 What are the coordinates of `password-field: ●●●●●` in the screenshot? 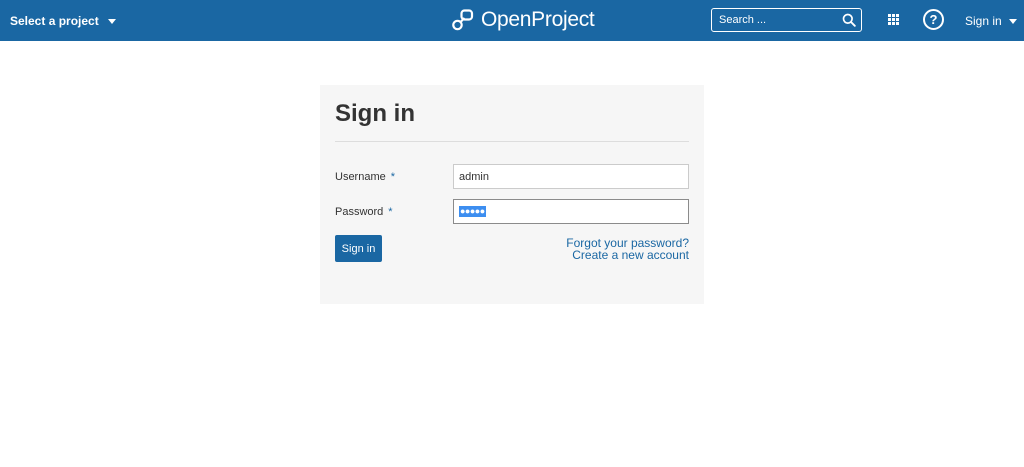 It's located at (571, 211).